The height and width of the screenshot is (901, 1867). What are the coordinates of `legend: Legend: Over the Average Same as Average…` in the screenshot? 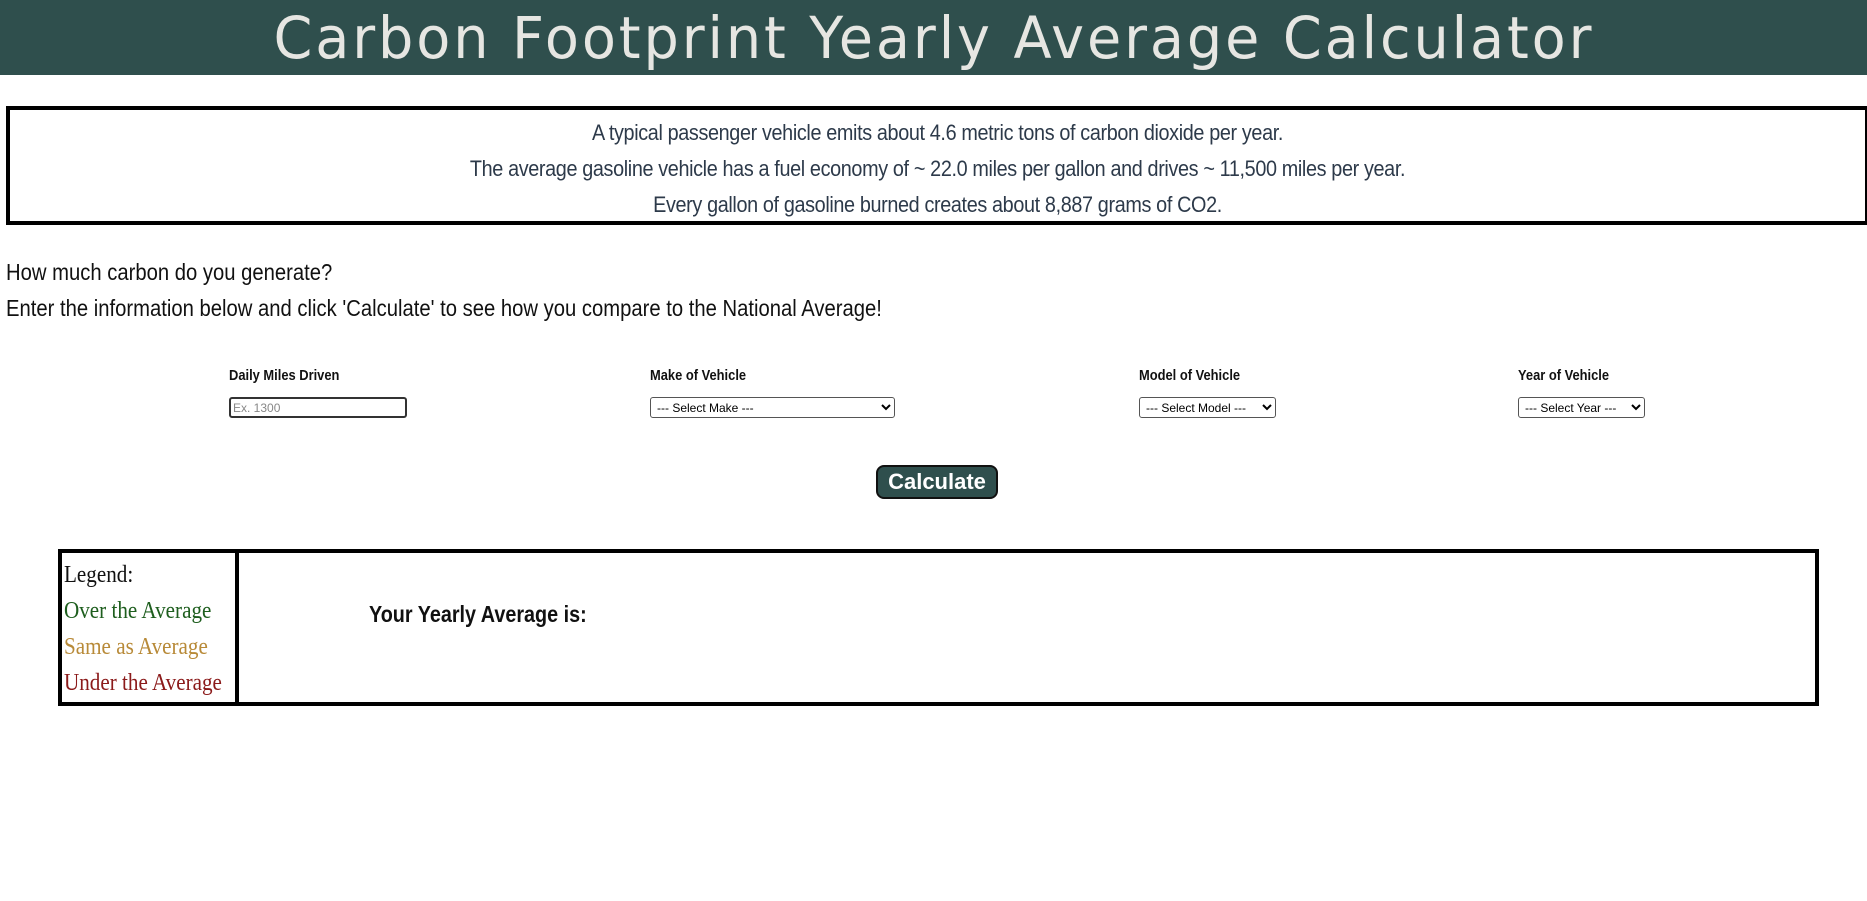 It's located at (150, 627).